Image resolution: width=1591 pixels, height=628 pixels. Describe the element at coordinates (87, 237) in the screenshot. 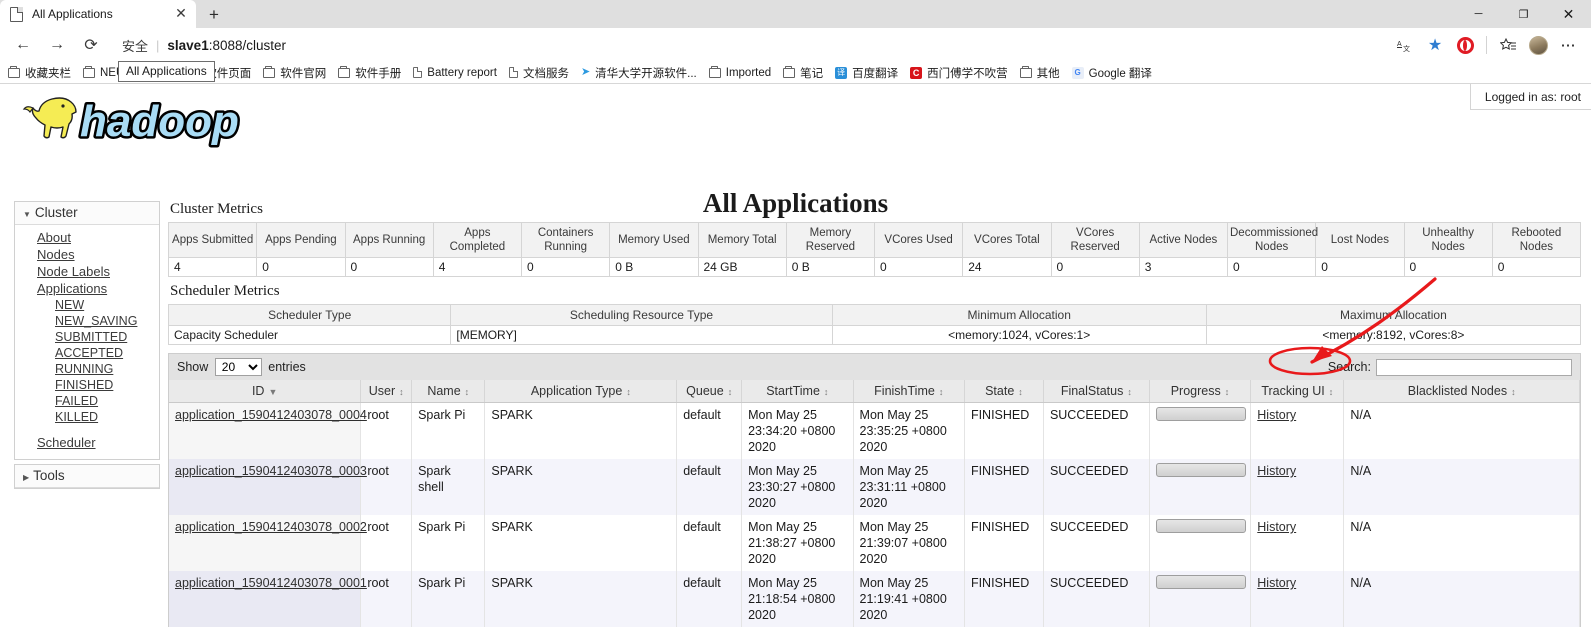

I see `sidebar-item-about: About` at that location.